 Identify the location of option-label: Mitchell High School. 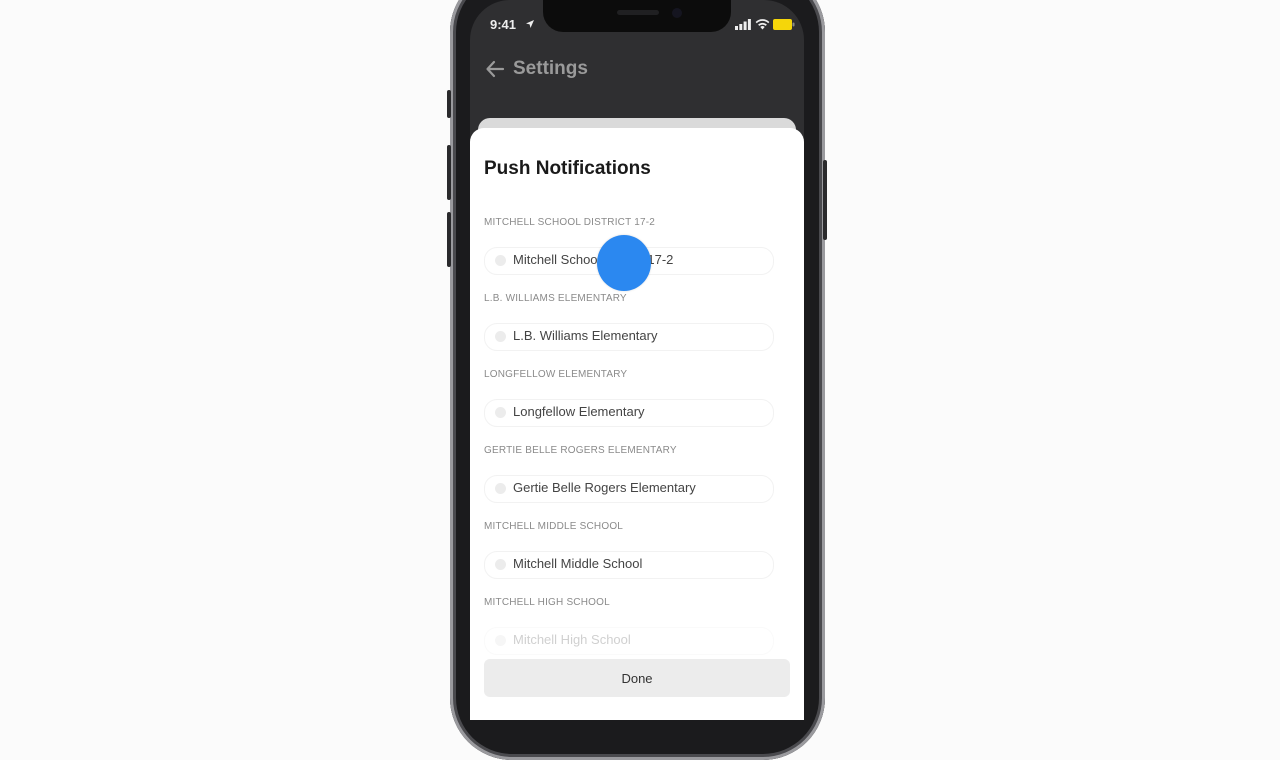
(572, 639).